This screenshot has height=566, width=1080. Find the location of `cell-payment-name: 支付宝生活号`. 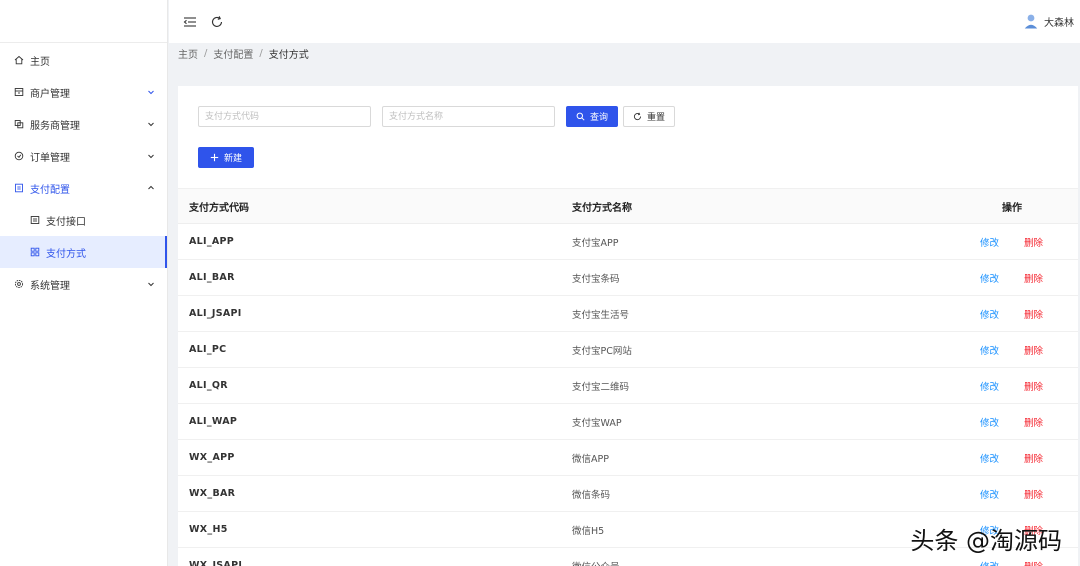

cell-payment-name: 支付宝生活号 is located at coordinates (601, 315).